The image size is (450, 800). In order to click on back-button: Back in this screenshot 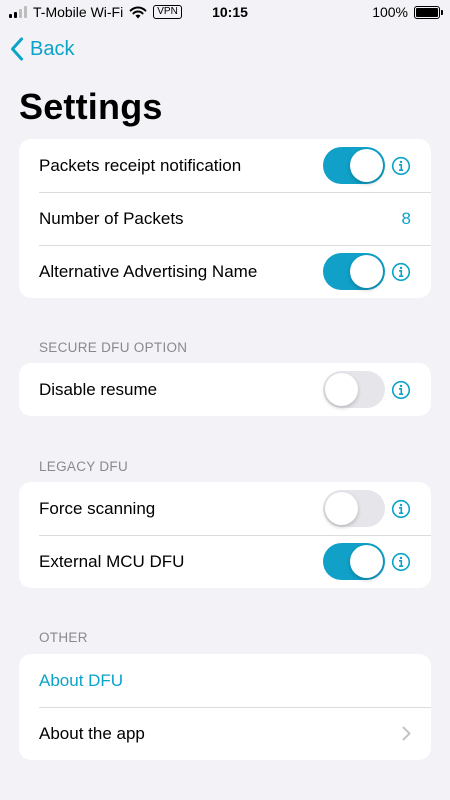, I will do `click(42, 49)`.